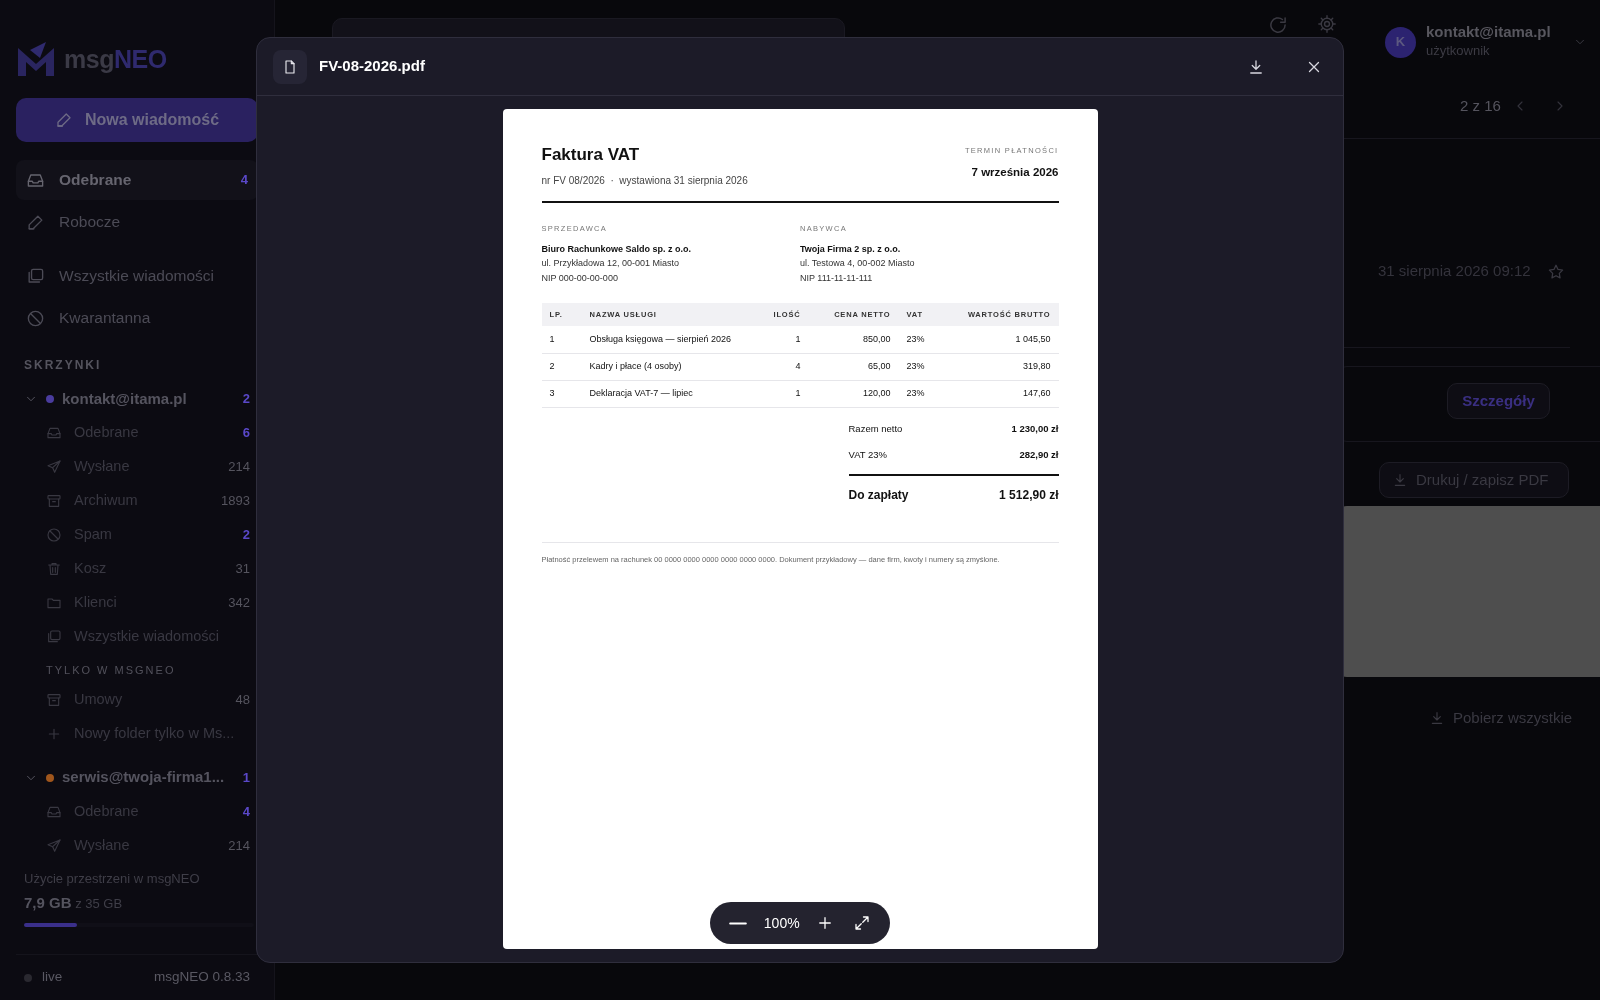  Describe the element at coordinates (868, 455) in the screenshot. I see `total-label: VAT 23%` at that location.